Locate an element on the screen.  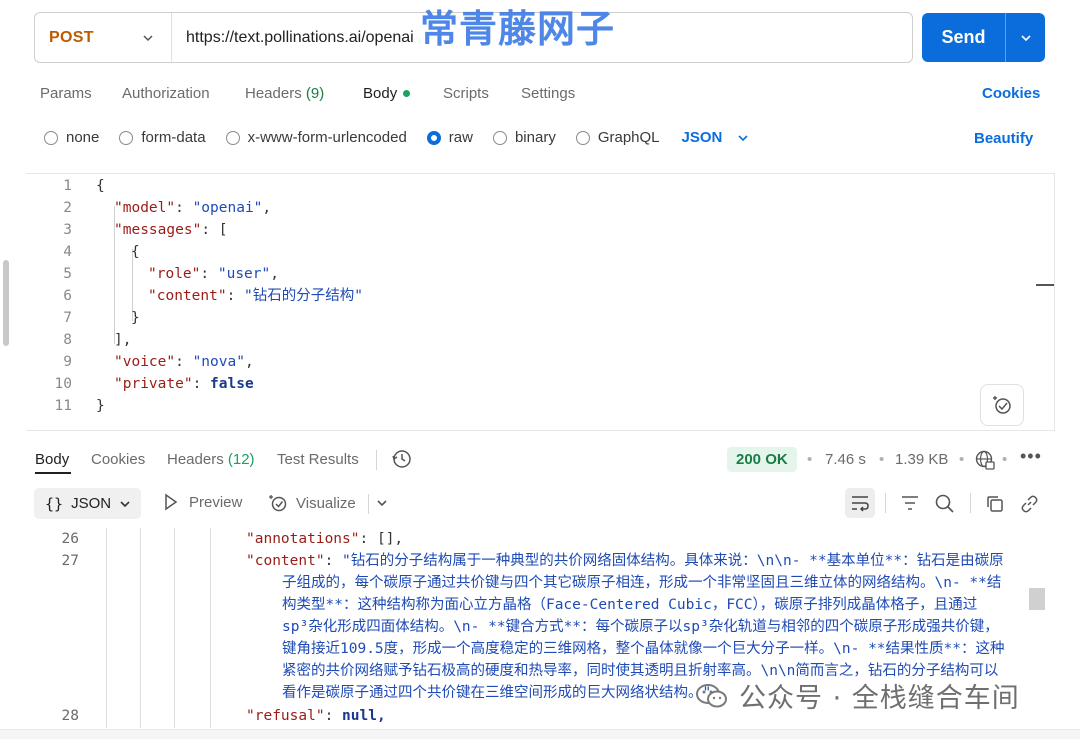
radio-urlencoded: x-www-form-urlencoded is located at coordinates (316, 137).